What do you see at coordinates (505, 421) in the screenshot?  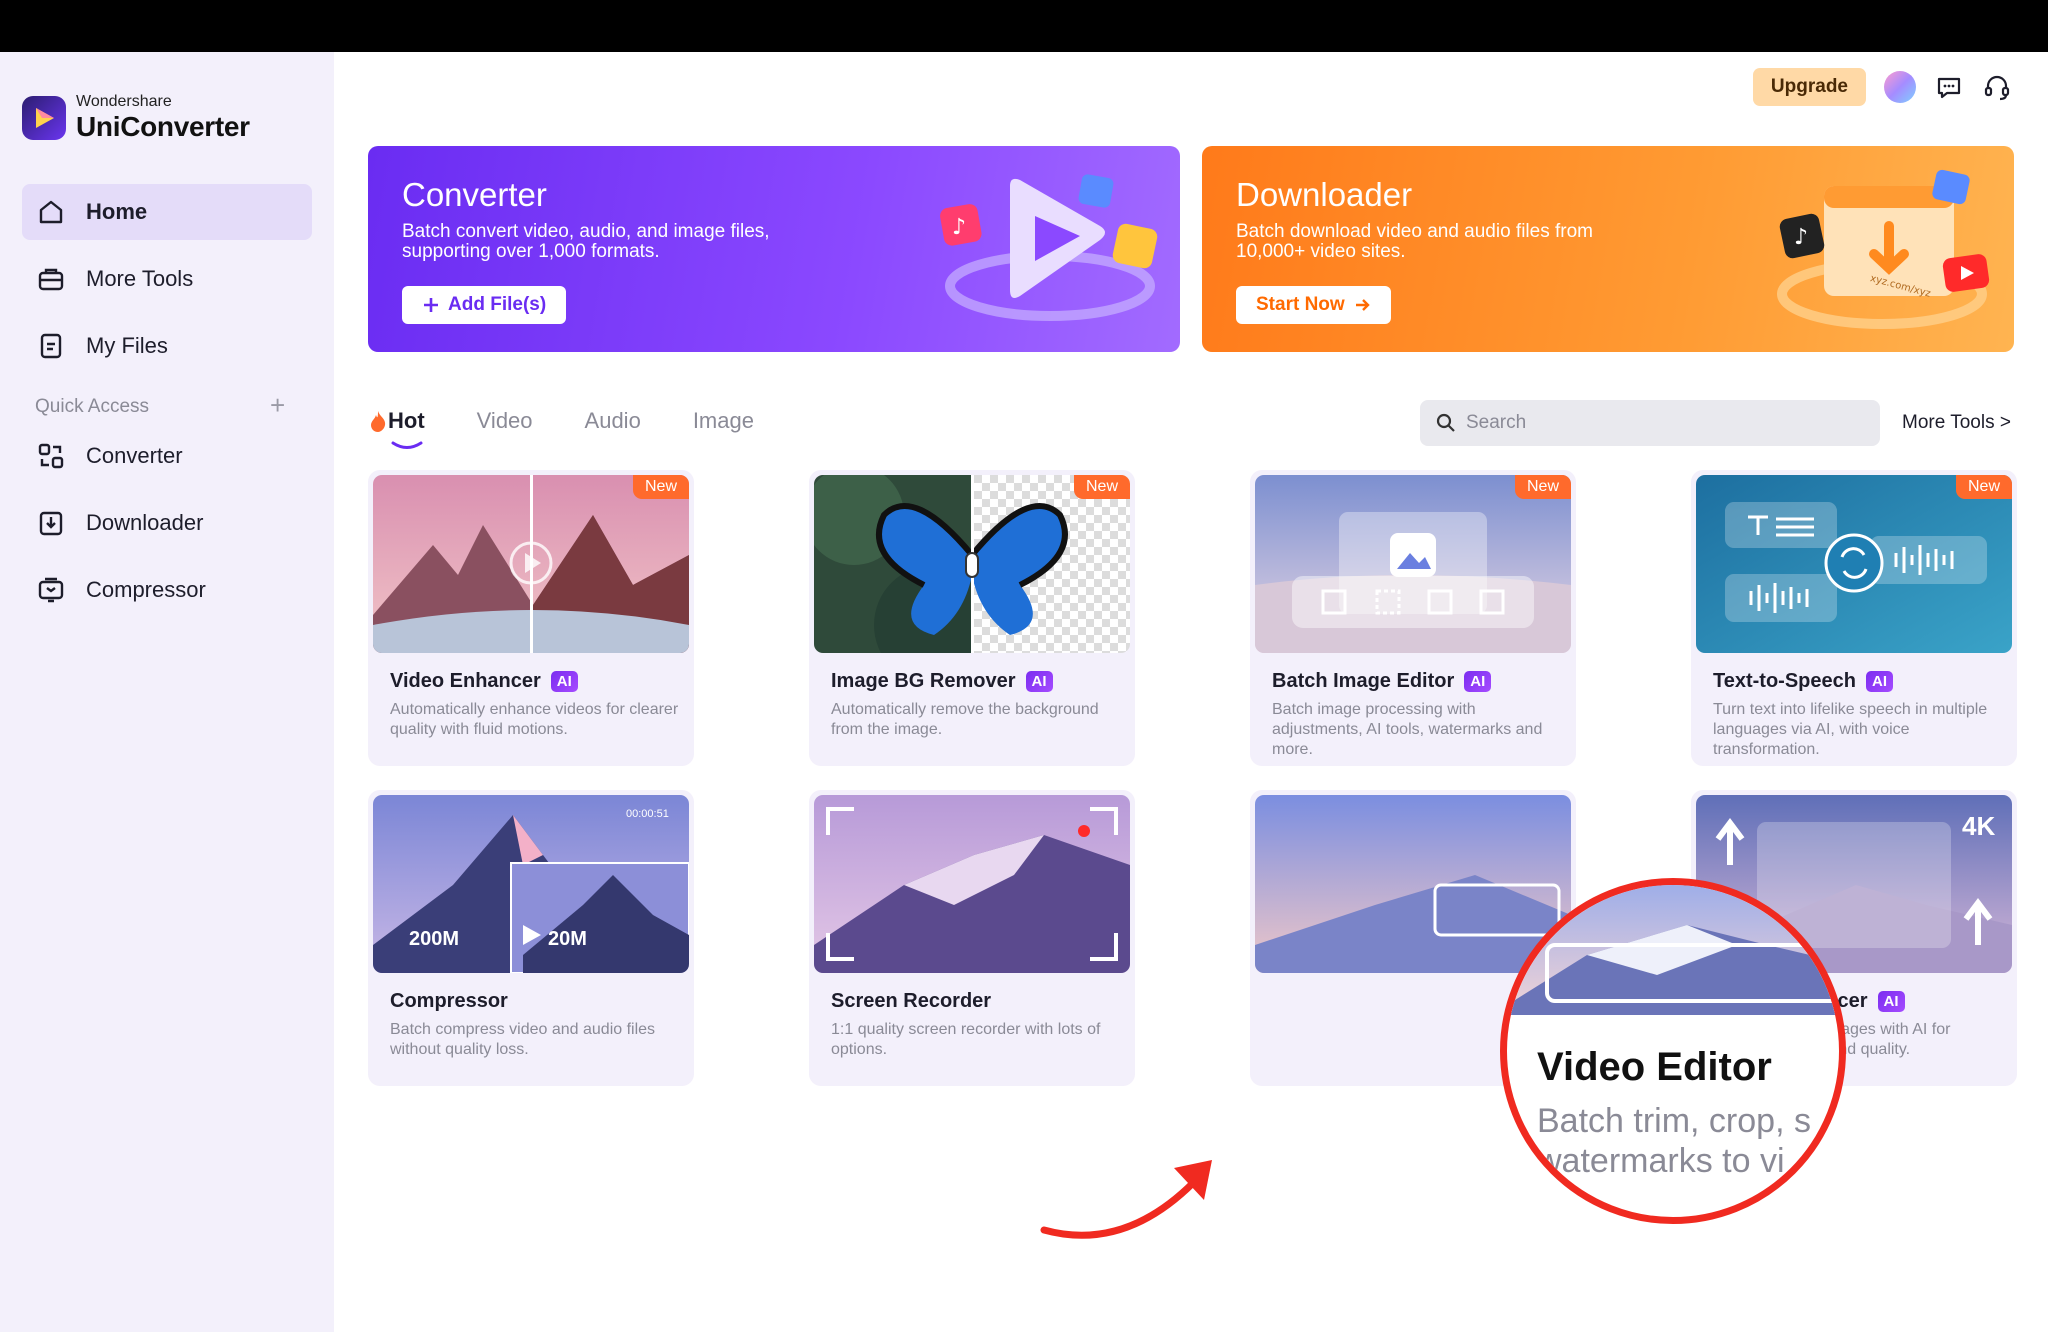 I see `tab-video: Video` at bounding box center [505, 421].